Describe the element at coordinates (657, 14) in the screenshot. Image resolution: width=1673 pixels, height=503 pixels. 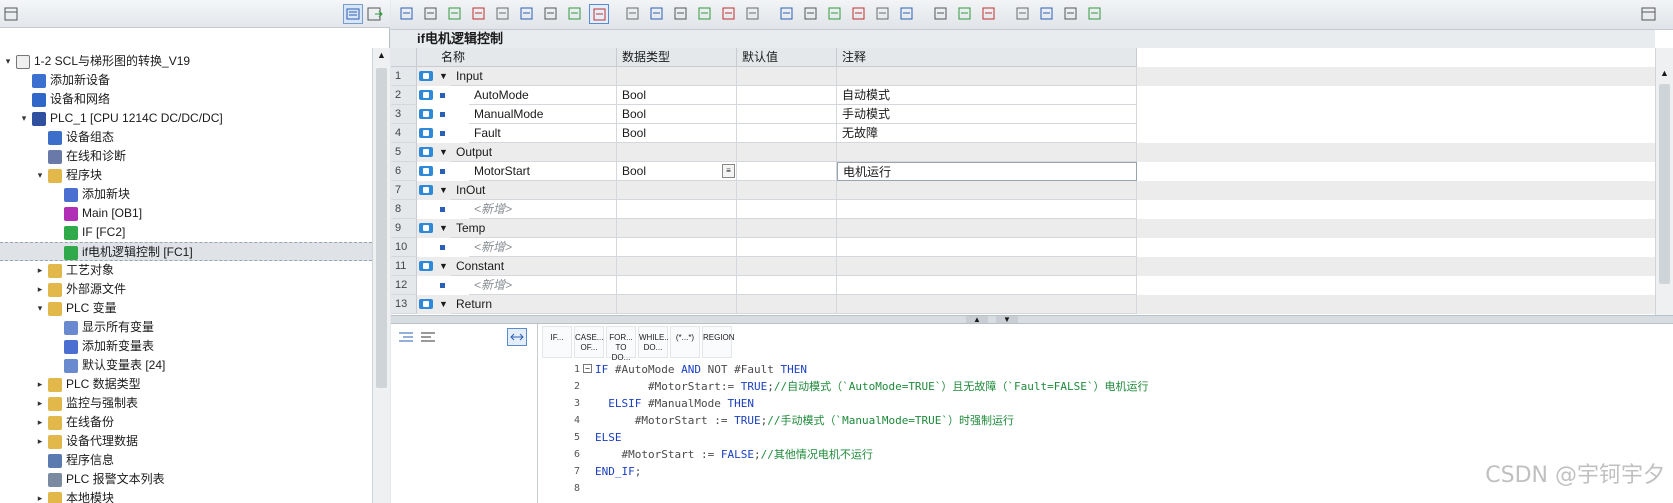
I see `delete-icon` at that location.